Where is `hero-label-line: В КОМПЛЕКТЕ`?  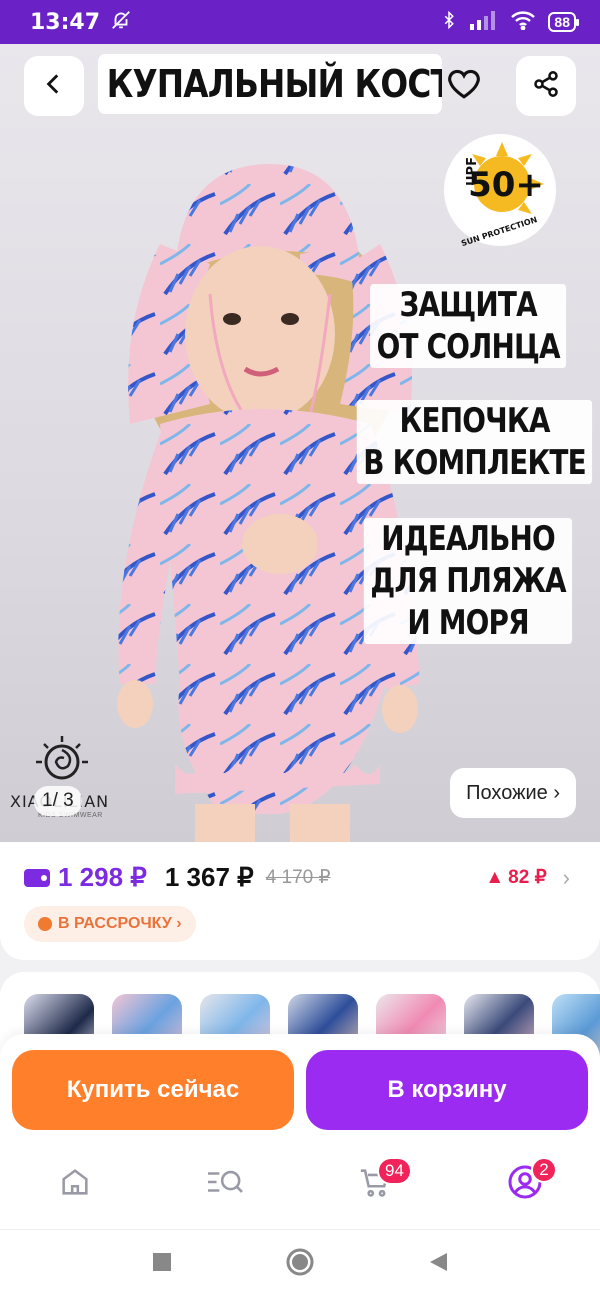 hero-label-line: В КОМПЛЕКТЕ is located at coordinates (474, 463).